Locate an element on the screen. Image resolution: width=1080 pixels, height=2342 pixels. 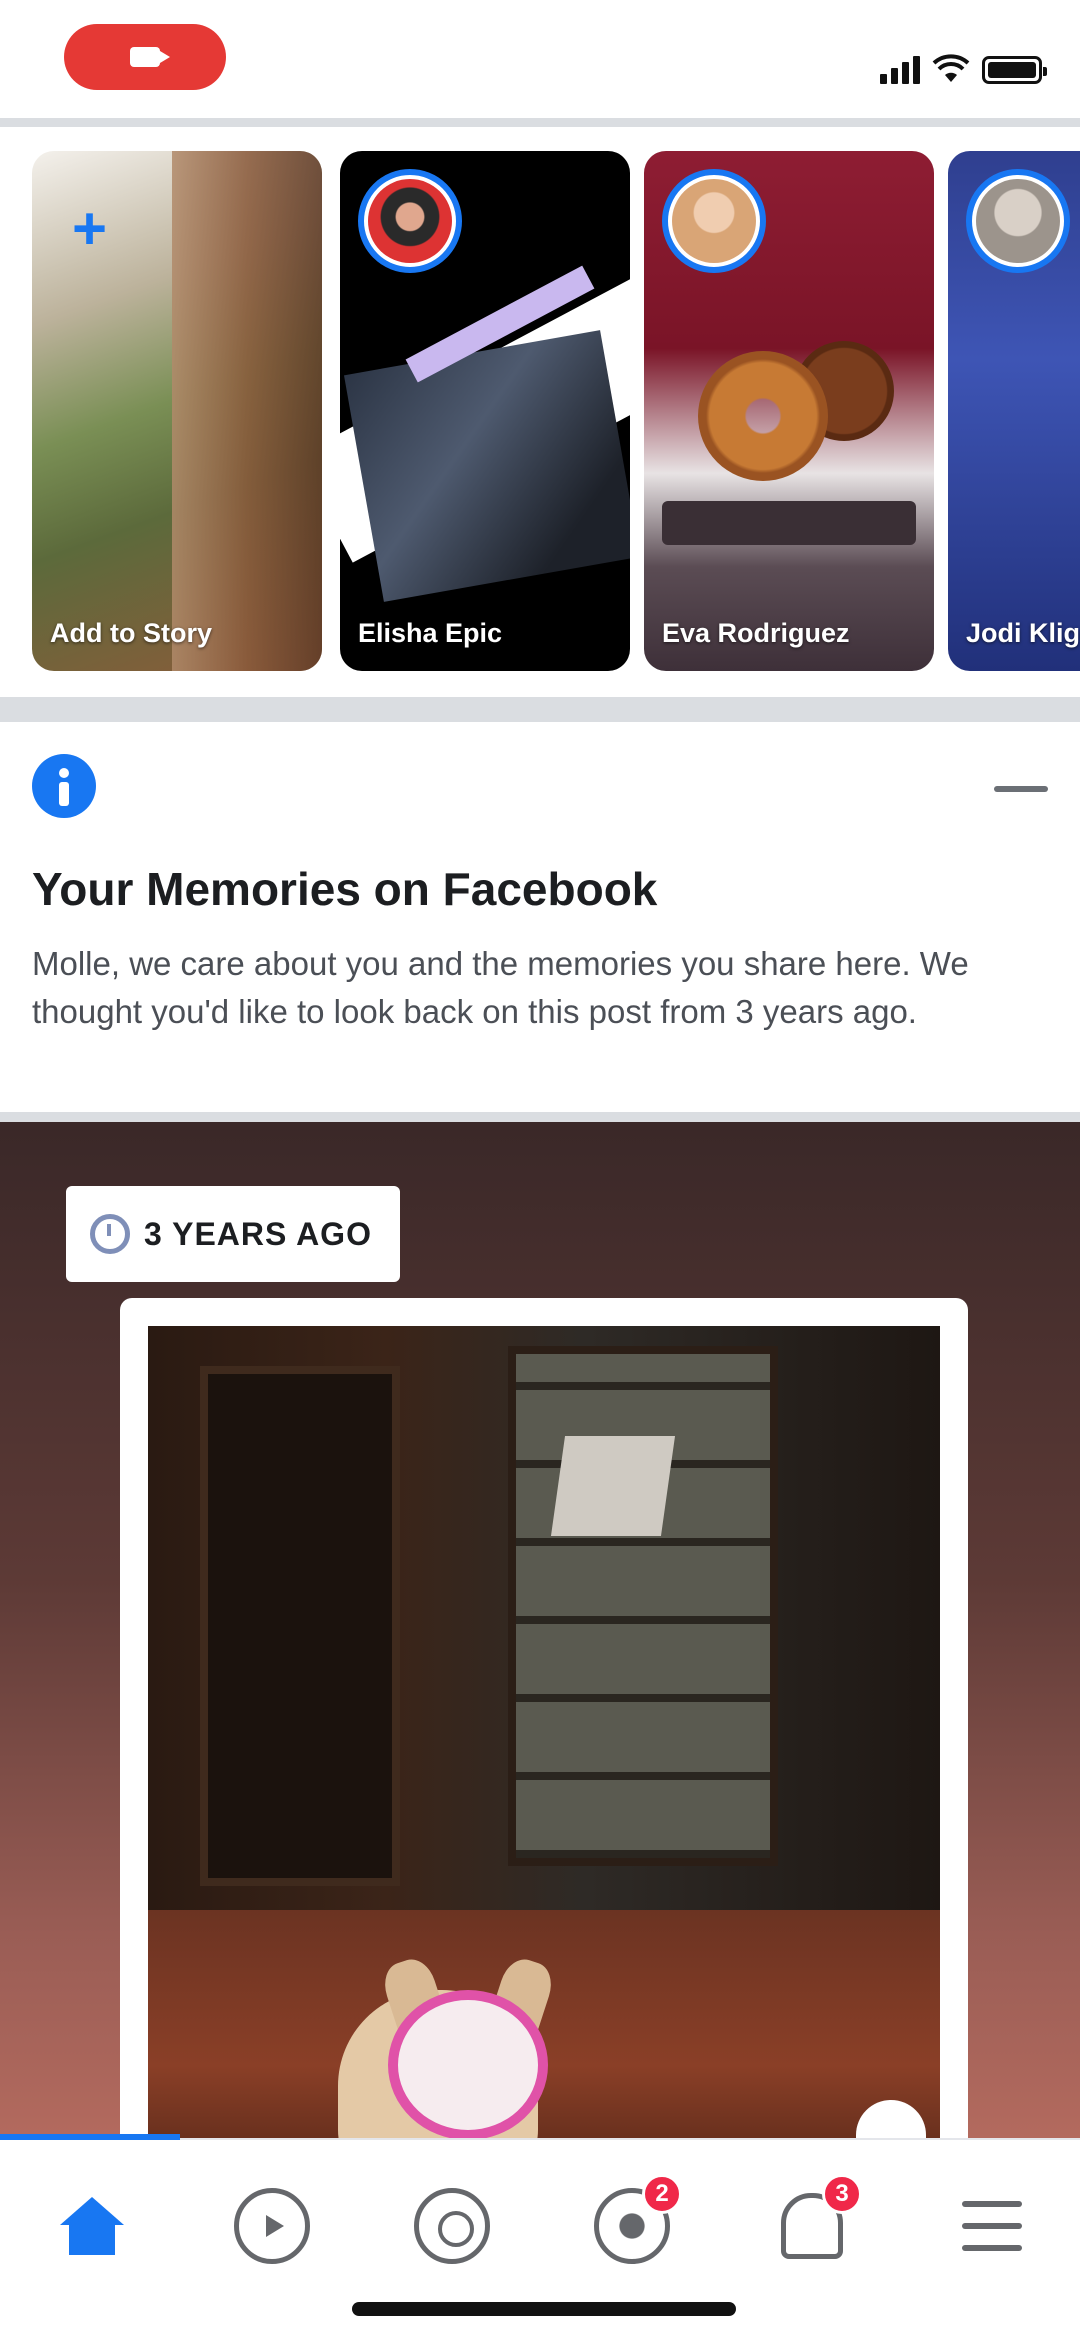
home-icon is located at coordinates (92, 2226).